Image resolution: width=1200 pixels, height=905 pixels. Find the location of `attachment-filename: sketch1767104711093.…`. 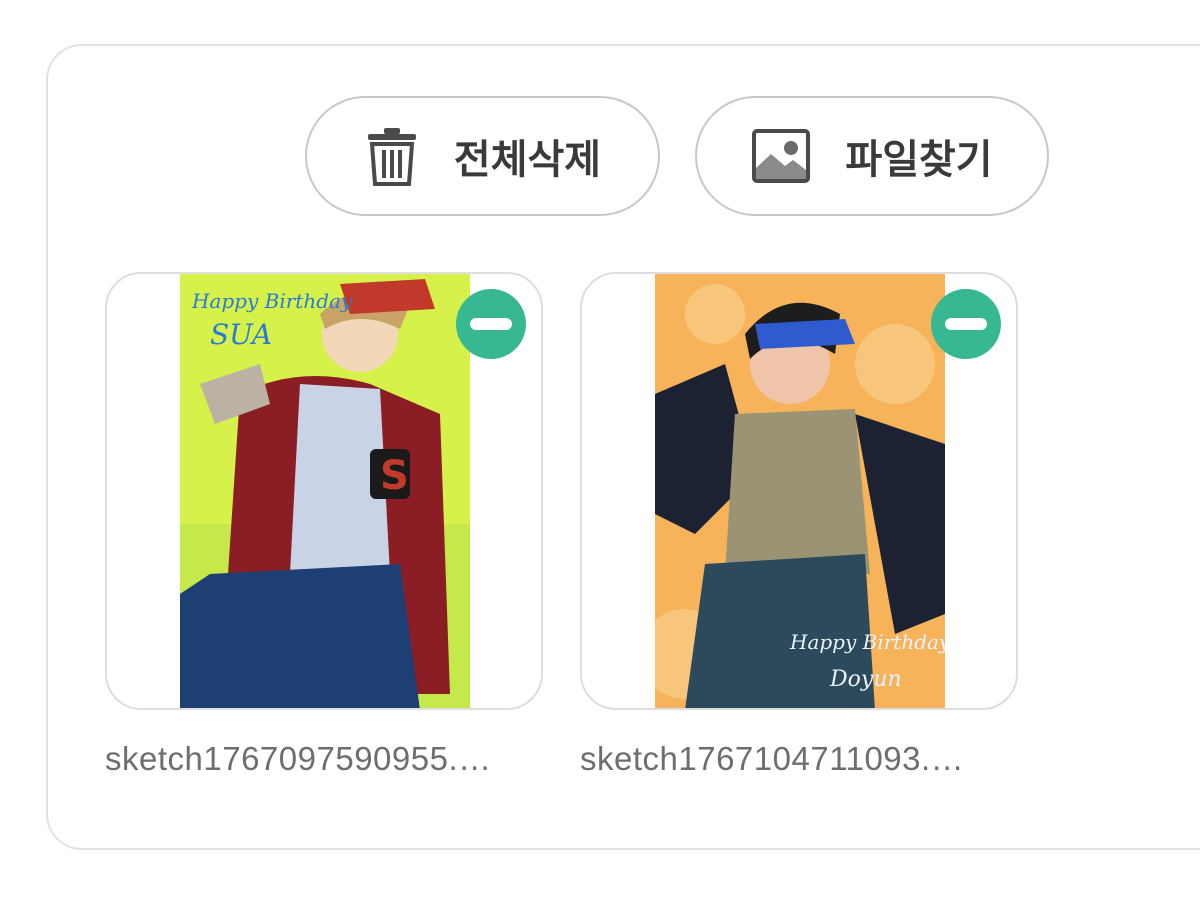

attachment-filename: sketch1767104711093.… is located at coordinates (772, 758).